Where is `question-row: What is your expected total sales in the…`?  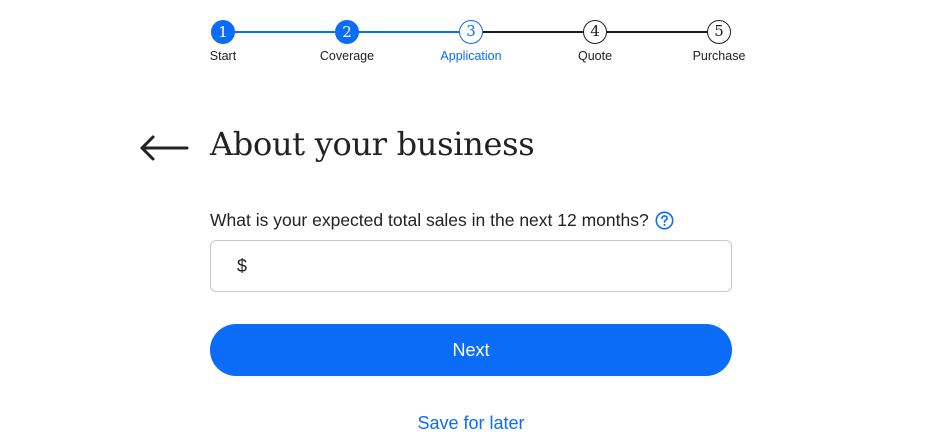 question-row: What is your expected total sales in the… is located at coordinates (442, 220).